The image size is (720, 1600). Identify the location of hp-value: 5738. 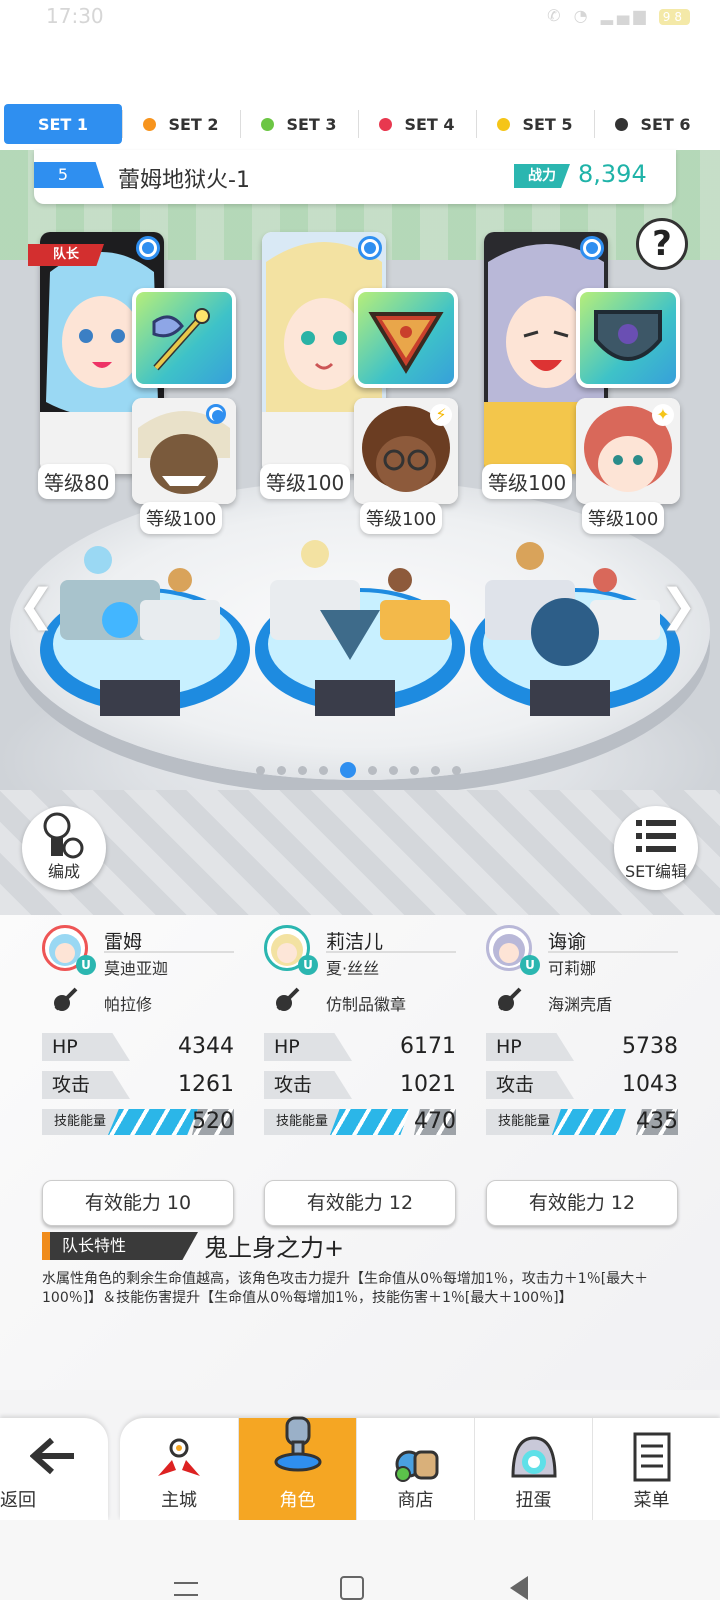
(650, 1046).